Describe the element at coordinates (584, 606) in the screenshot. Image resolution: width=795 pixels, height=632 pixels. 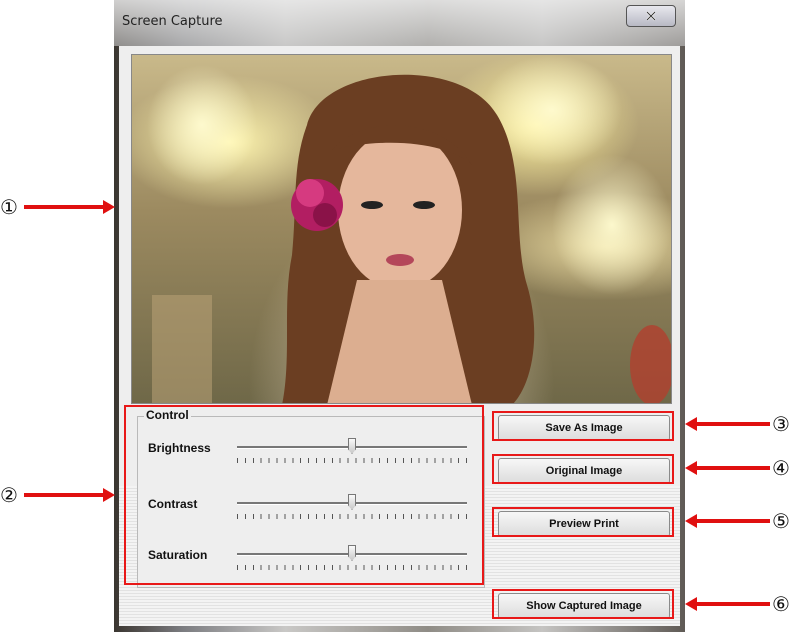
I see `show-captured-image-button: Show Captured Image` at that location.